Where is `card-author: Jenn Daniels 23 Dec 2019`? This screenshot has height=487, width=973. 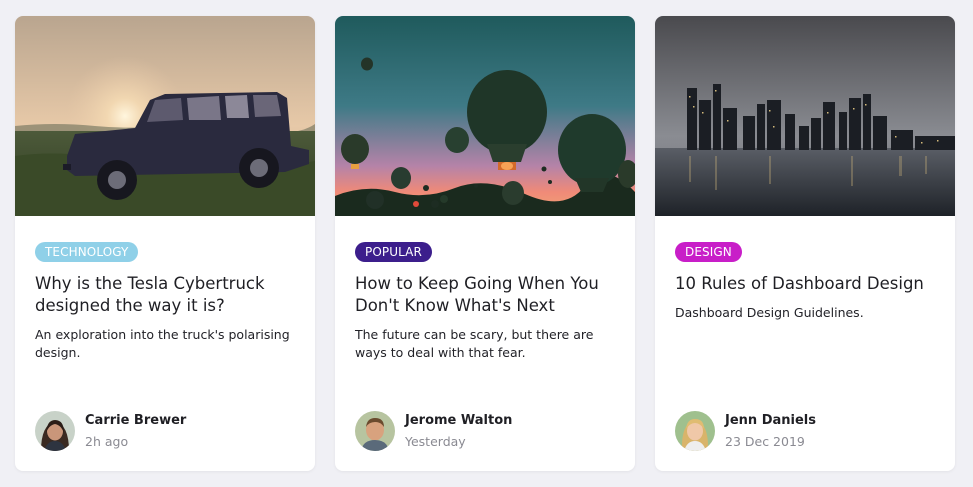
card-author: Jenn Daniels 23 Dec 2019 is located at coordinates (745, 431).